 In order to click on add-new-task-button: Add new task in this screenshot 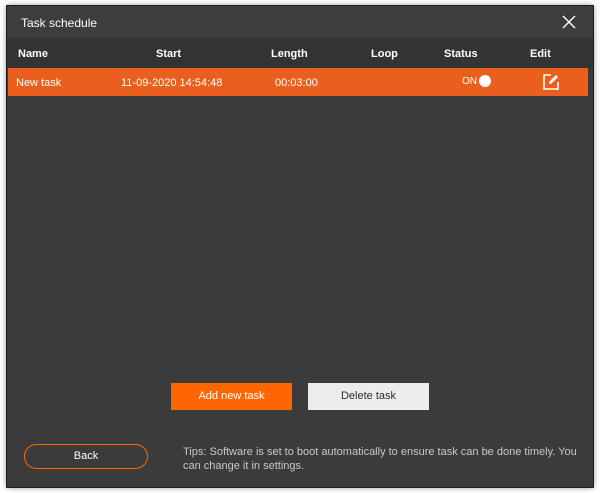, I will do `click(231, 396)`.